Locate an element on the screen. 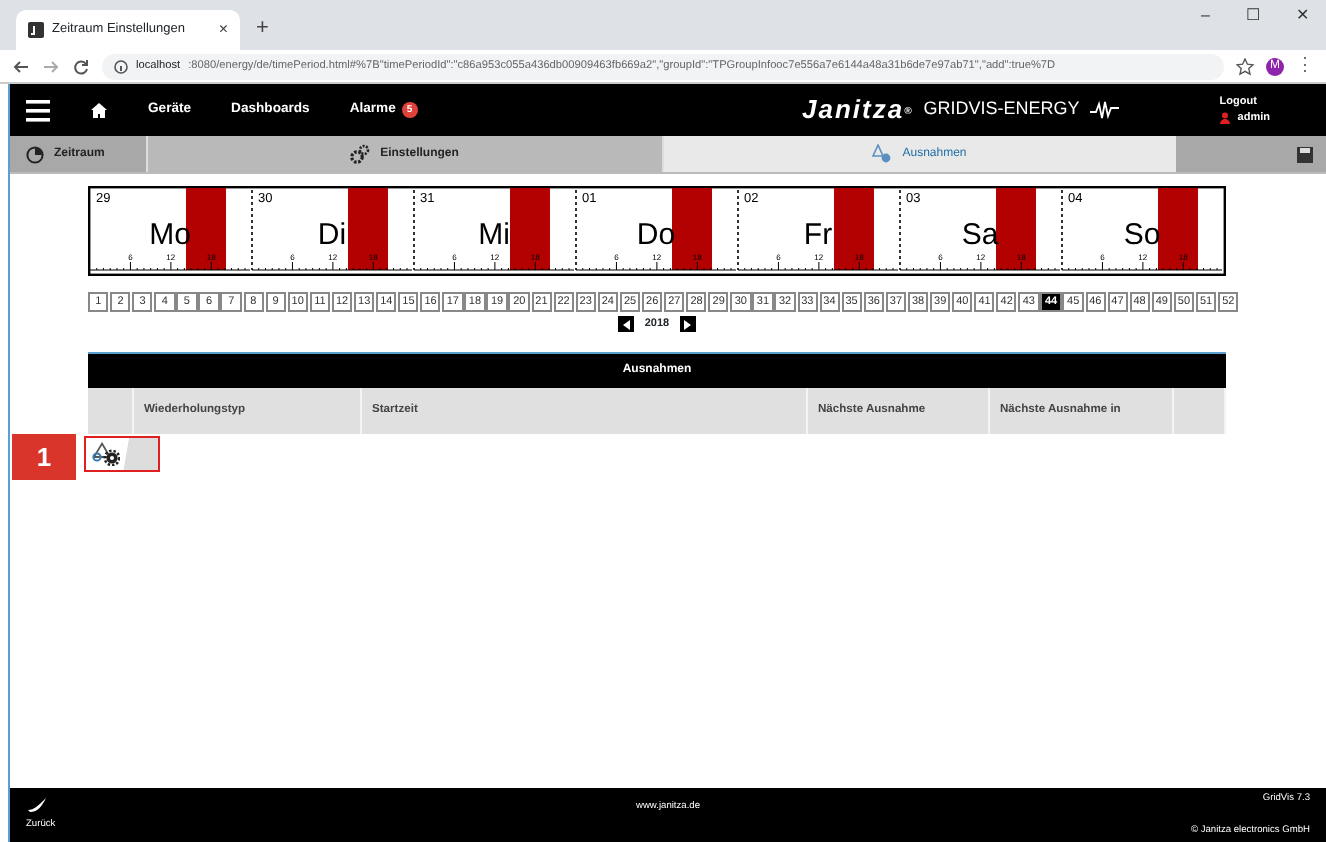 This screenshot has height=842, width=1326. maximize-button: ☐ is located at coordinates (1253, 15).